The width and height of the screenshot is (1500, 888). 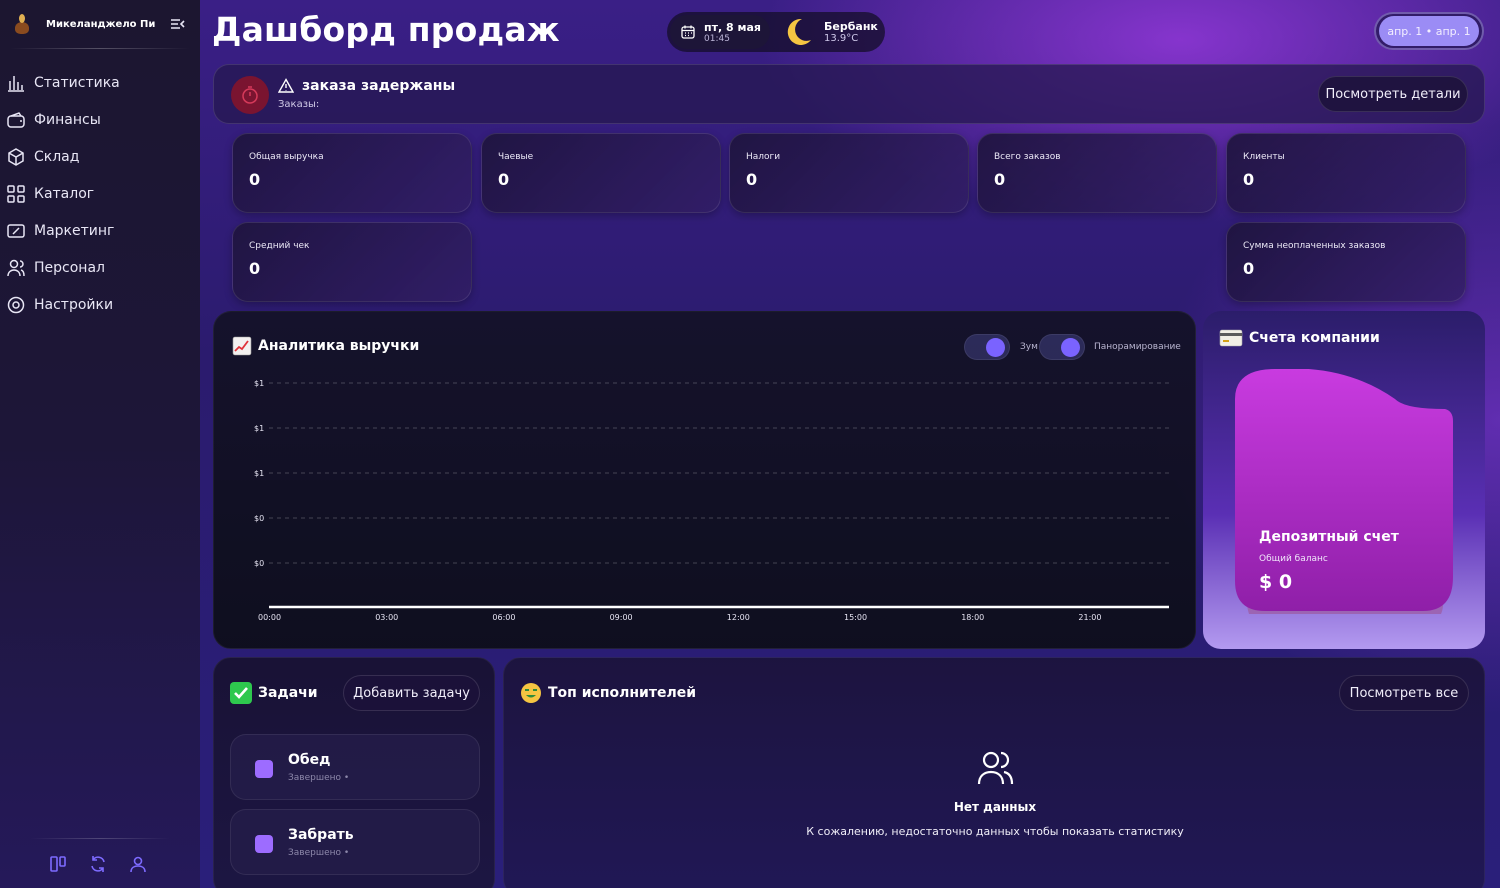 What do you see at coordinates (16, 83) in the screenshot?
I see `bar-chart-icon` at bounding box center [16, 83].